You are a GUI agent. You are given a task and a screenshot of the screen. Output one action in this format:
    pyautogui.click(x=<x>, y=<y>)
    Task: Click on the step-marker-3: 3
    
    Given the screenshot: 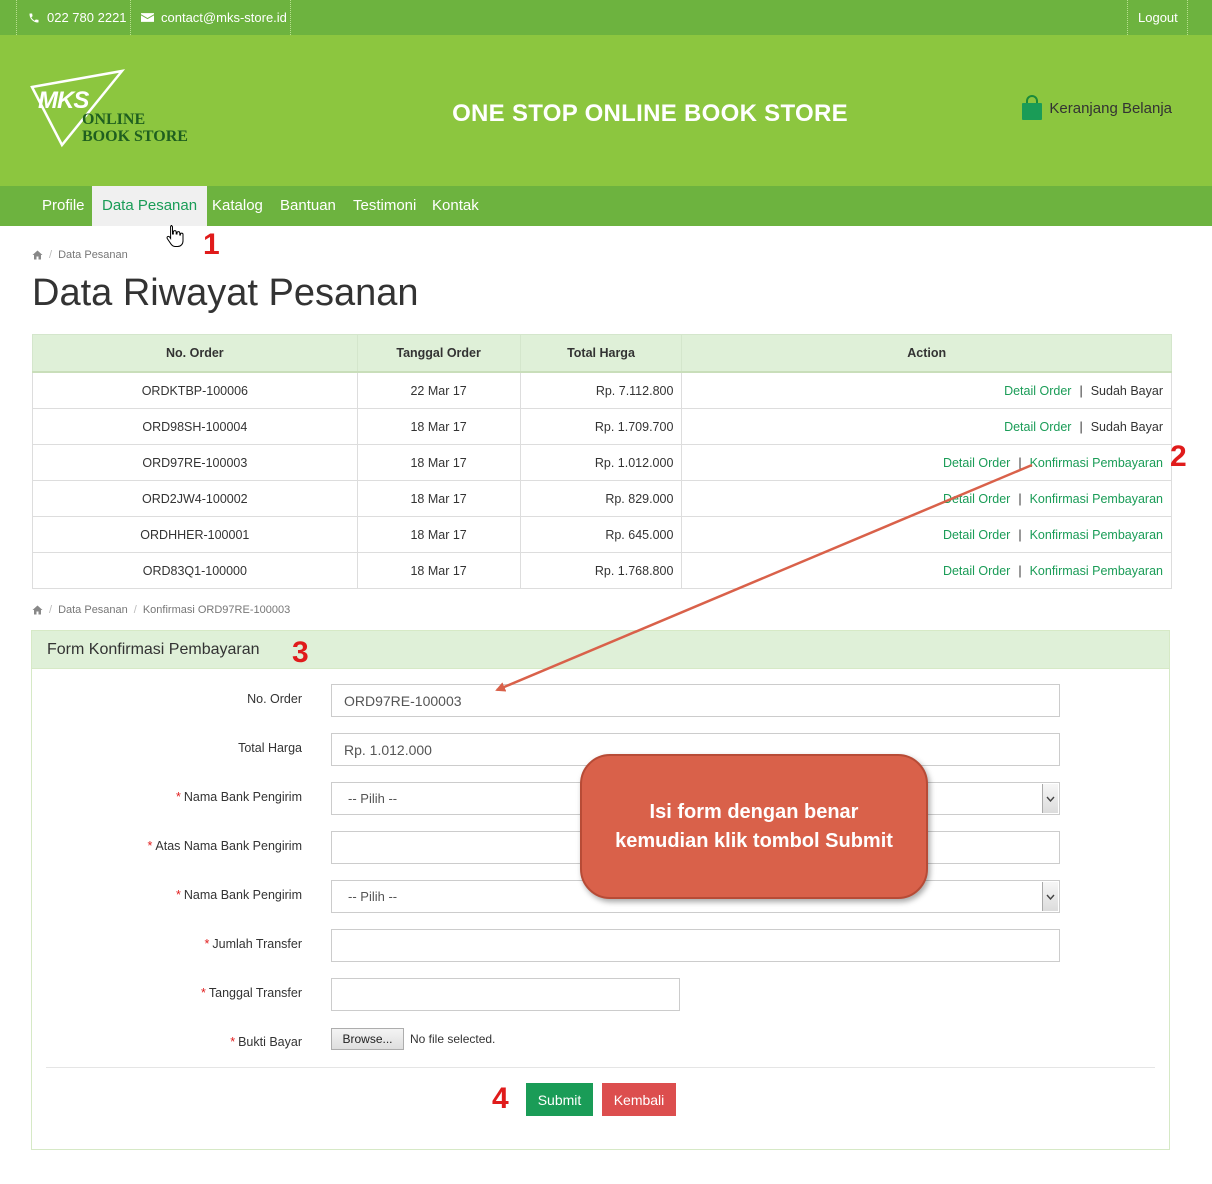 What is the action you would take?
    pyautogui.click(x=300, y=652)
    